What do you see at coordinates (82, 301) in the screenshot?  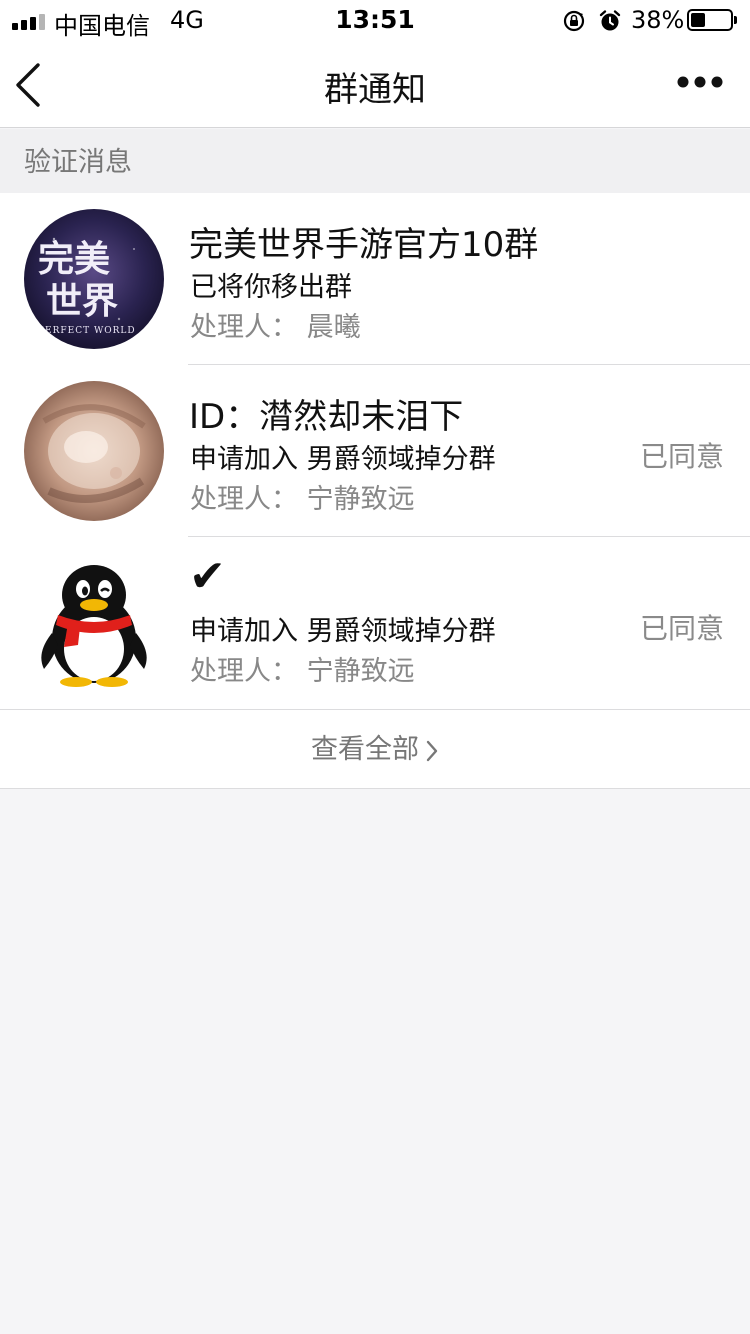 I see `logo-chars-bottom: 世界` at bounding box center [82, 301].